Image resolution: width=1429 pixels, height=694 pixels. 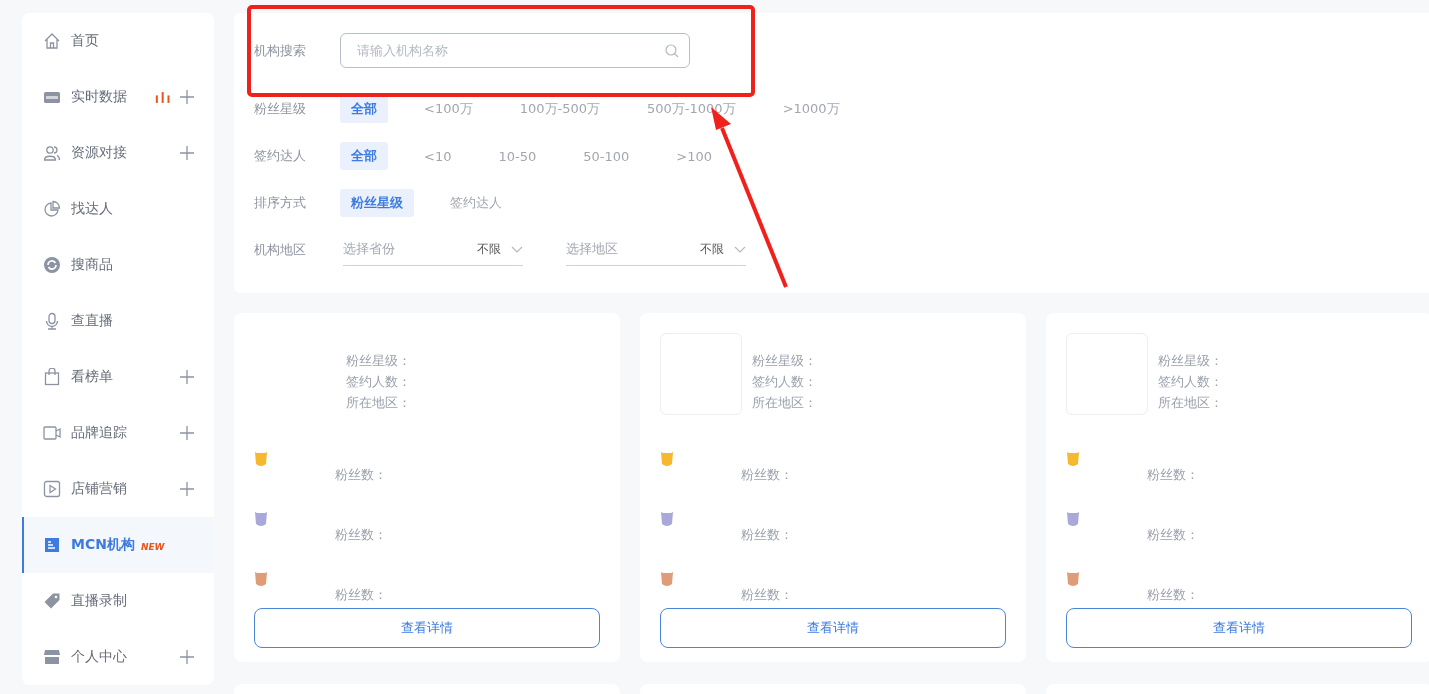 What do you see at coordinates (118, 265) in the screenshot?
I see `sidebar-item: 搜商品` at bounding box center [118, 265].